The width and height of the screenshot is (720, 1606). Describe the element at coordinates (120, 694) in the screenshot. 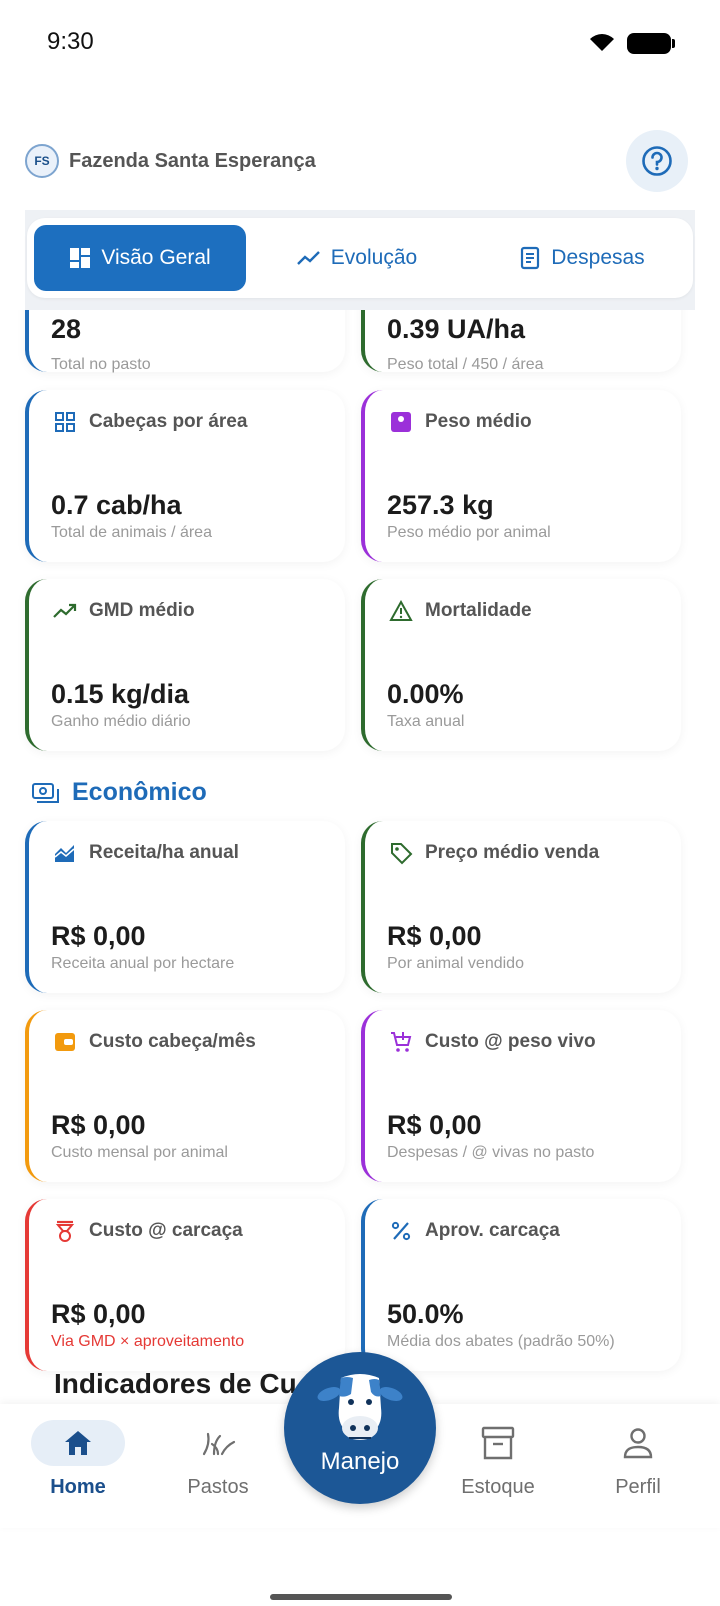

I see `card-value: 0.15 kg/dia` at that location.